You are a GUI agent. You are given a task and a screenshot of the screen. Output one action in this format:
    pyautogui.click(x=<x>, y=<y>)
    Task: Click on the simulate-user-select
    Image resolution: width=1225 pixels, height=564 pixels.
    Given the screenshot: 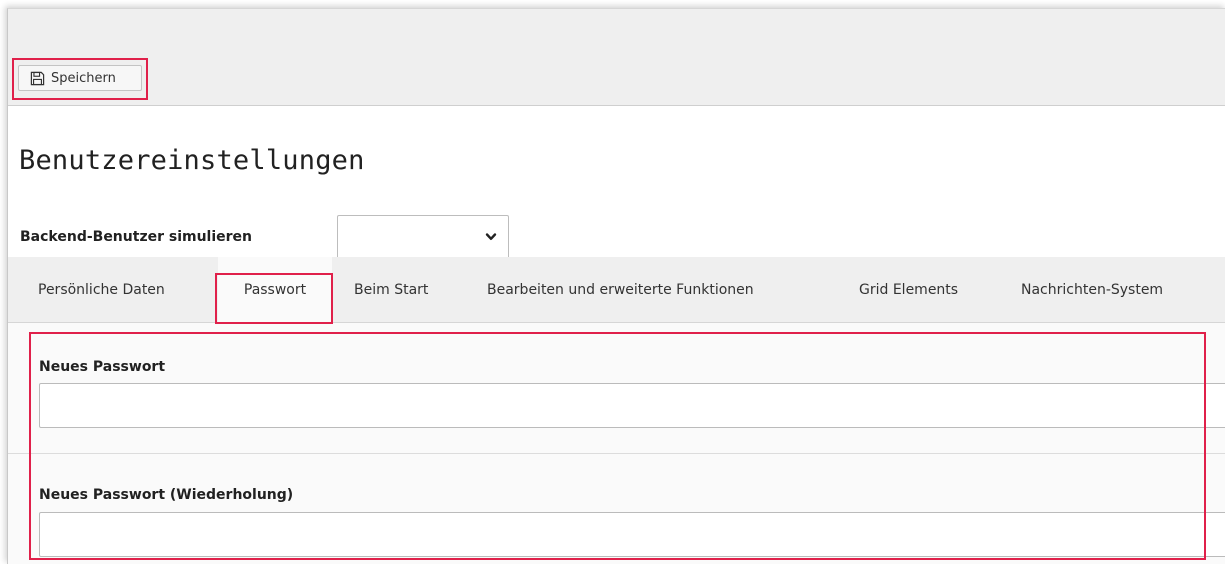 What is the action you would take?
    pyautogui.click(x=423, y=237)
    